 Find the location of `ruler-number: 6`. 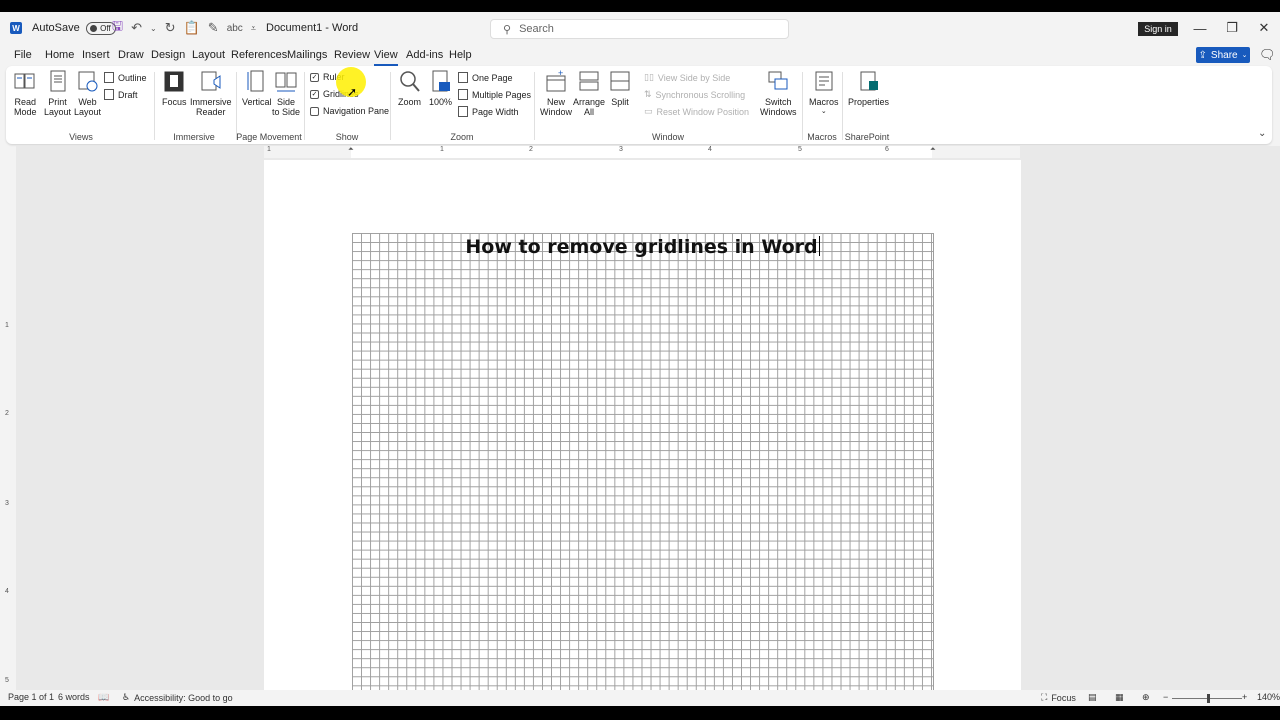

ruler-number: 6 is located at coordinates (887, 149).